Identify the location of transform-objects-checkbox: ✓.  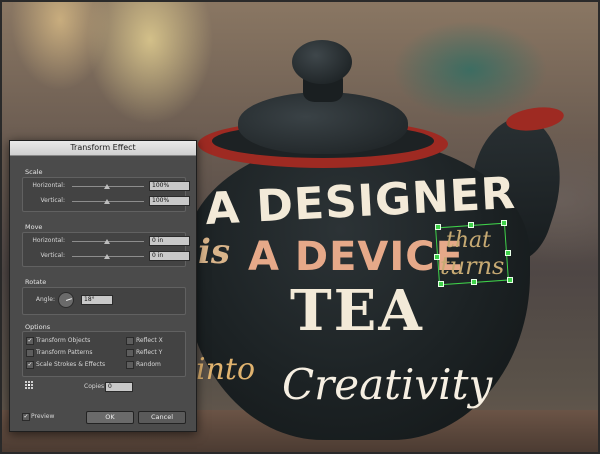
(30, 341).